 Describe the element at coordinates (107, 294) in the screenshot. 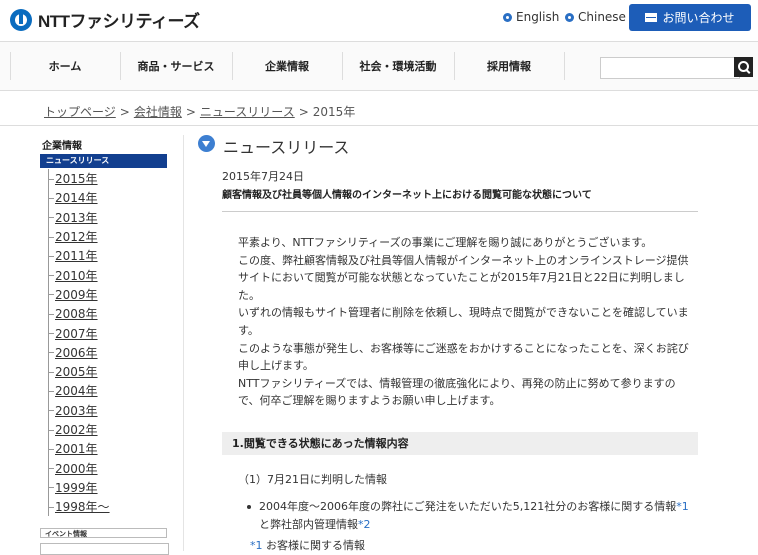

I see `sidebar-year-2009: 2009年` at that location.